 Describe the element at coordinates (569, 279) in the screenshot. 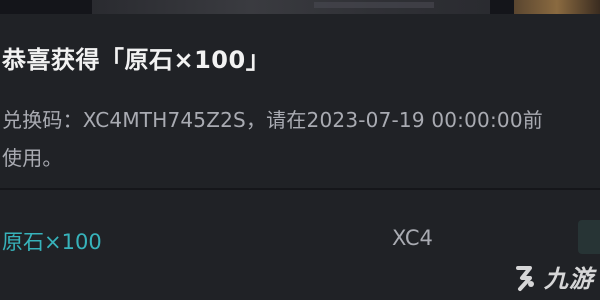

I see `watermark-text: 九游` at that location.